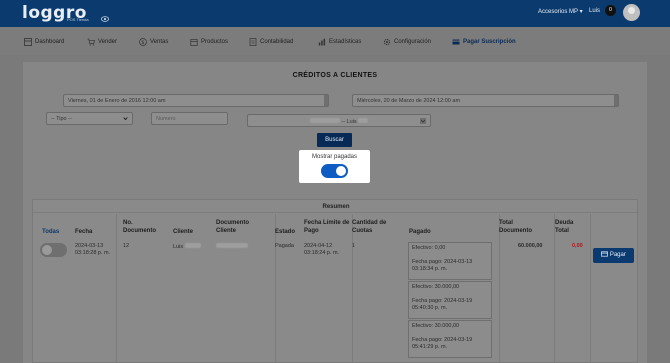 The image size is (670, 363). What do you see at coordinates (89, 118) in the screenshot?
I see `tipo-select: -- Tipo --` at bounding box center [89, 118].